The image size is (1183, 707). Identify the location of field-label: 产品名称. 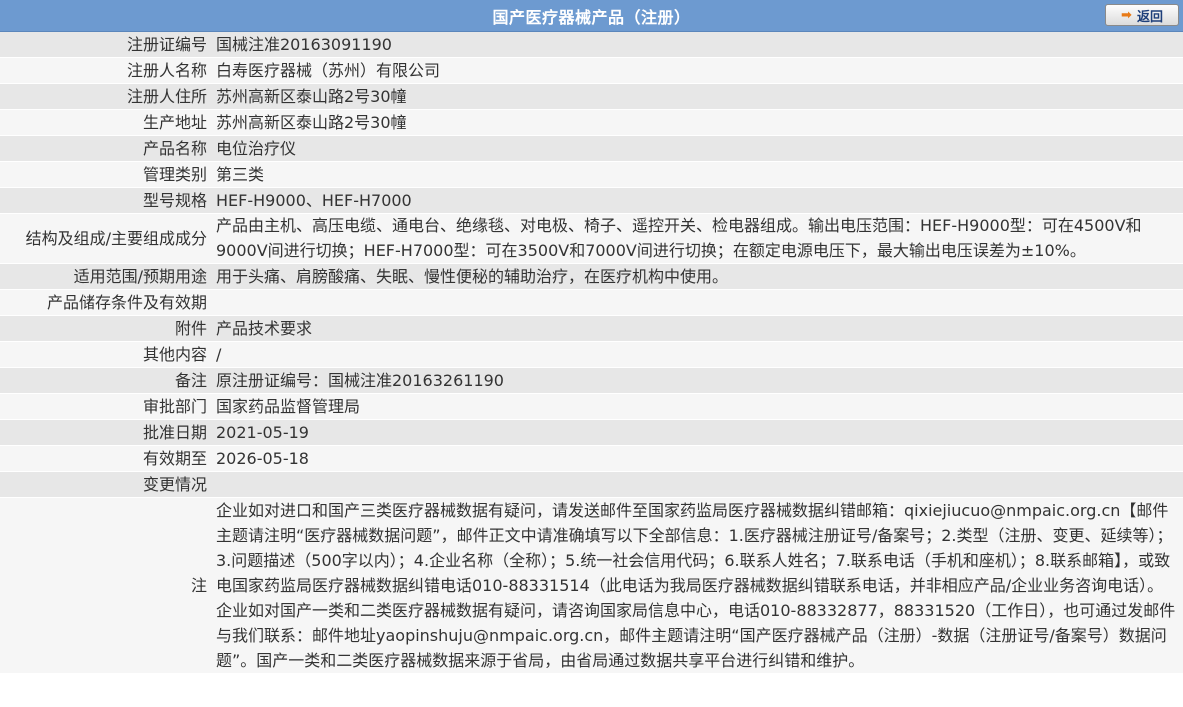
(106, 148).